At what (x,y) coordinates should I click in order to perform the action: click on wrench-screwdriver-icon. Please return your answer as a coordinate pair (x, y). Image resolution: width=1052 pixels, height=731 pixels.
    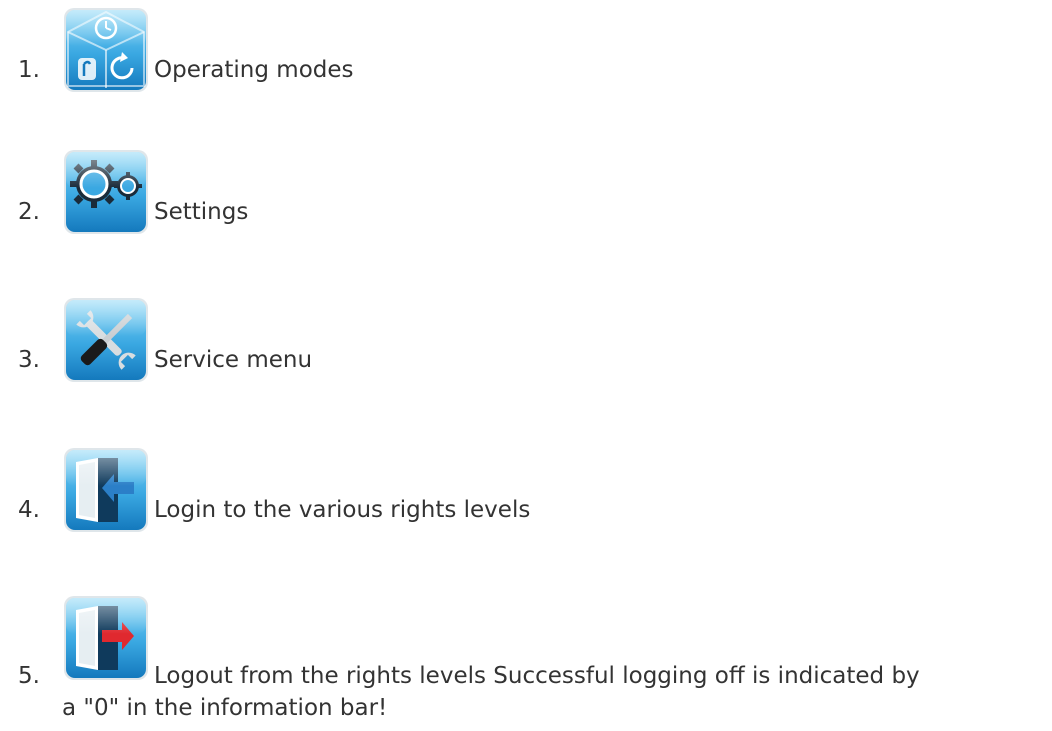
    Looking at the image, I should click on (106, 340).